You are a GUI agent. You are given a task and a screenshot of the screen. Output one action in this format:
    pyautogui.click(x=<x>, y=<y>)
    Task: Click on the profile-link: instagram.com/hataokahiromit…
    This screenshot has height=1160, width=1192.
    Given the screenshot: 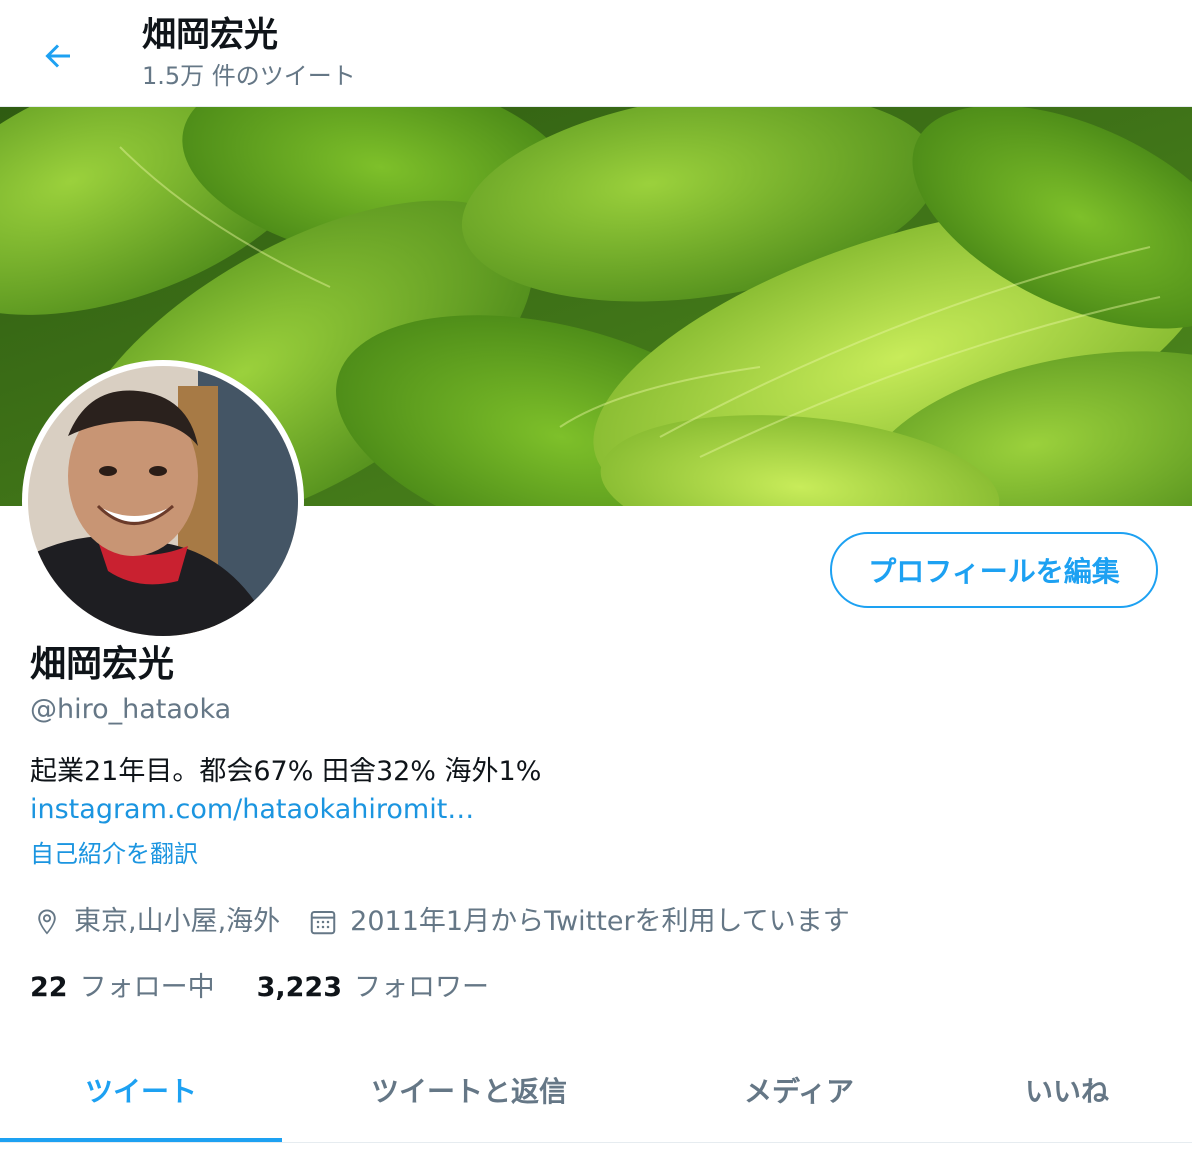 What is the action you would take?
    pyautogui.click(x=252, y=810)
    